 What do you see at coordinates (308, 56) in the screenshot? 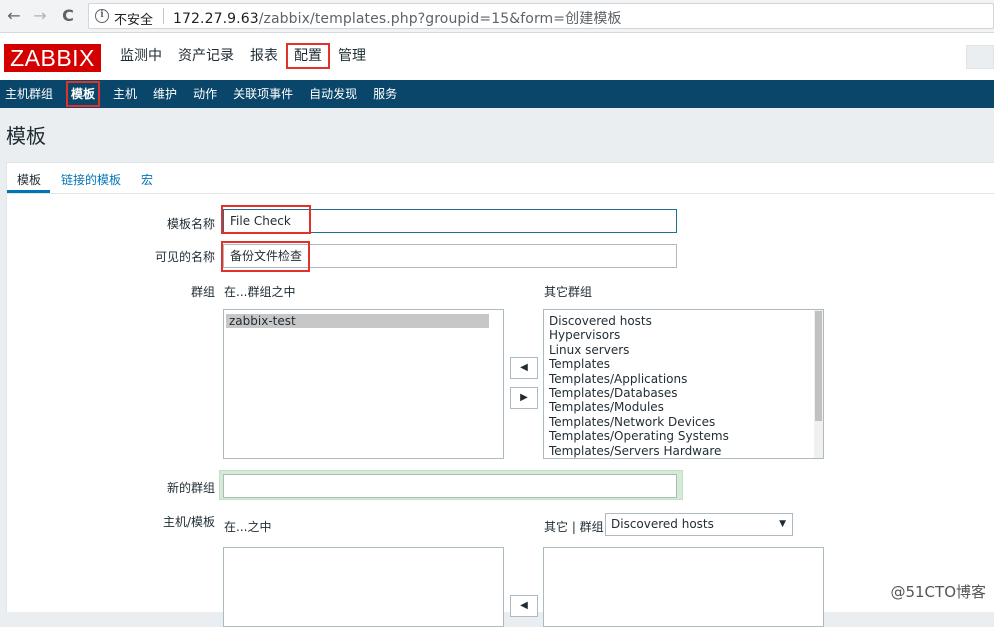
I see `menu-configuration: 配置` at bounding box center [308, 56].